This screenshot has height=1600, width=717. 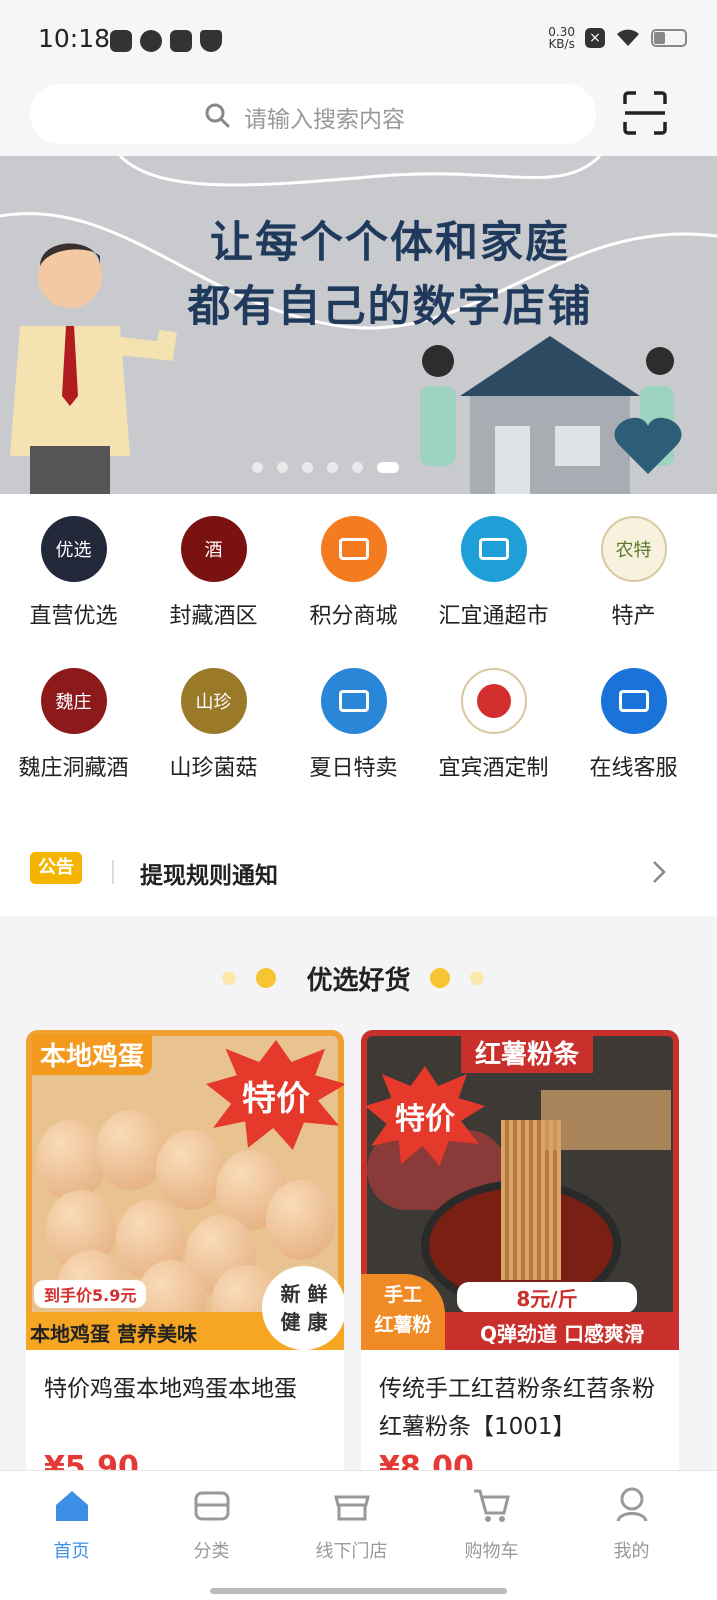 What do you see at coordinates (211, 1523) in the screenshot?
I see `tab-category: 分类` at bounding box center [211, 1523].